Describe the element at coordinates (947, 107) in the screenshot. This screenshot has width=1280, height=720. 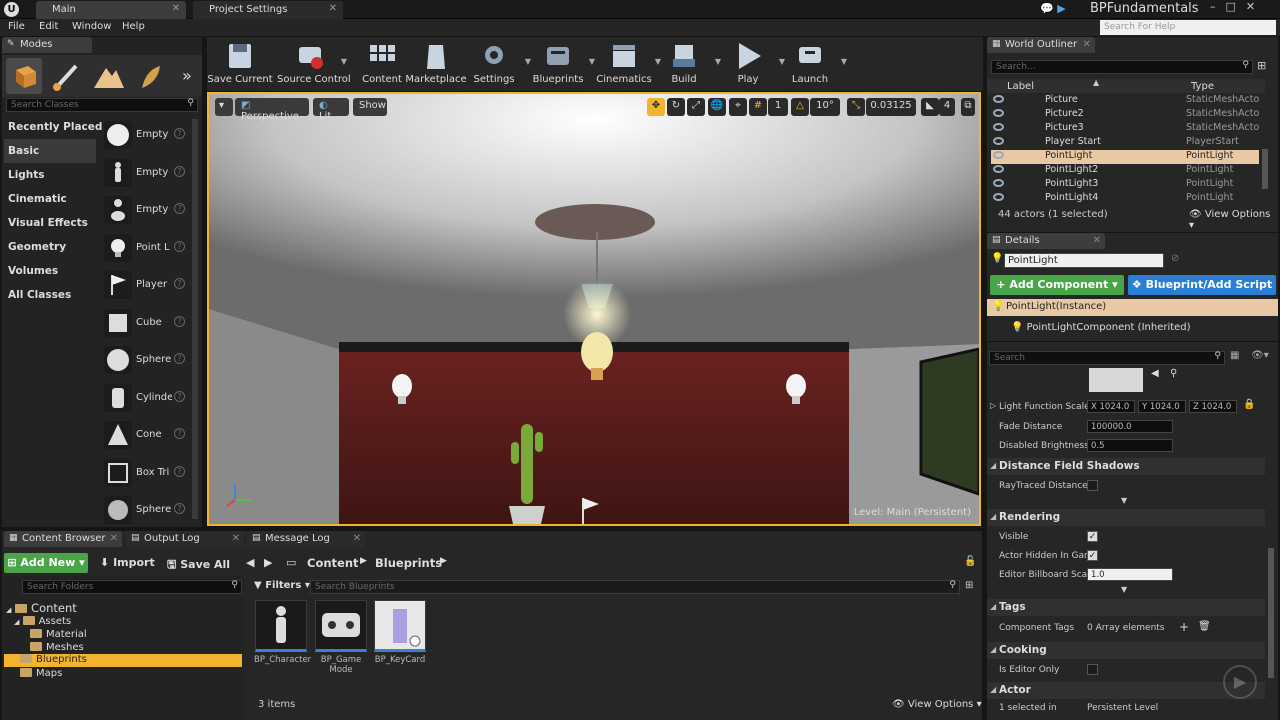
I see `camera-speed-value: 4` at that location.